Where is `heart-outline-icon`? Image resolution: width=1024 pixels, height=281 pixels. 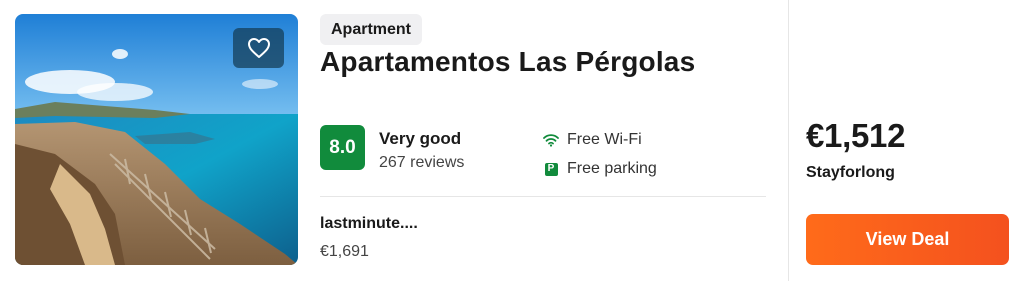 heart-outline-icon is located at coordinates (258, 48).